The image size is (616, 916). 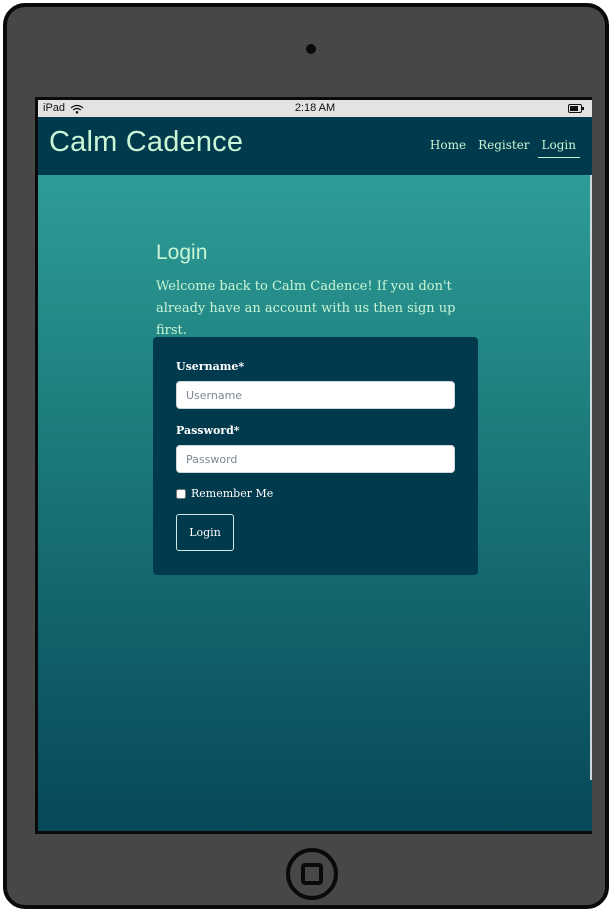 What do you see at coordinates (448, 147) in the screenshot?
I see `nav-link-home: Home` at bounding box center [448, 147].